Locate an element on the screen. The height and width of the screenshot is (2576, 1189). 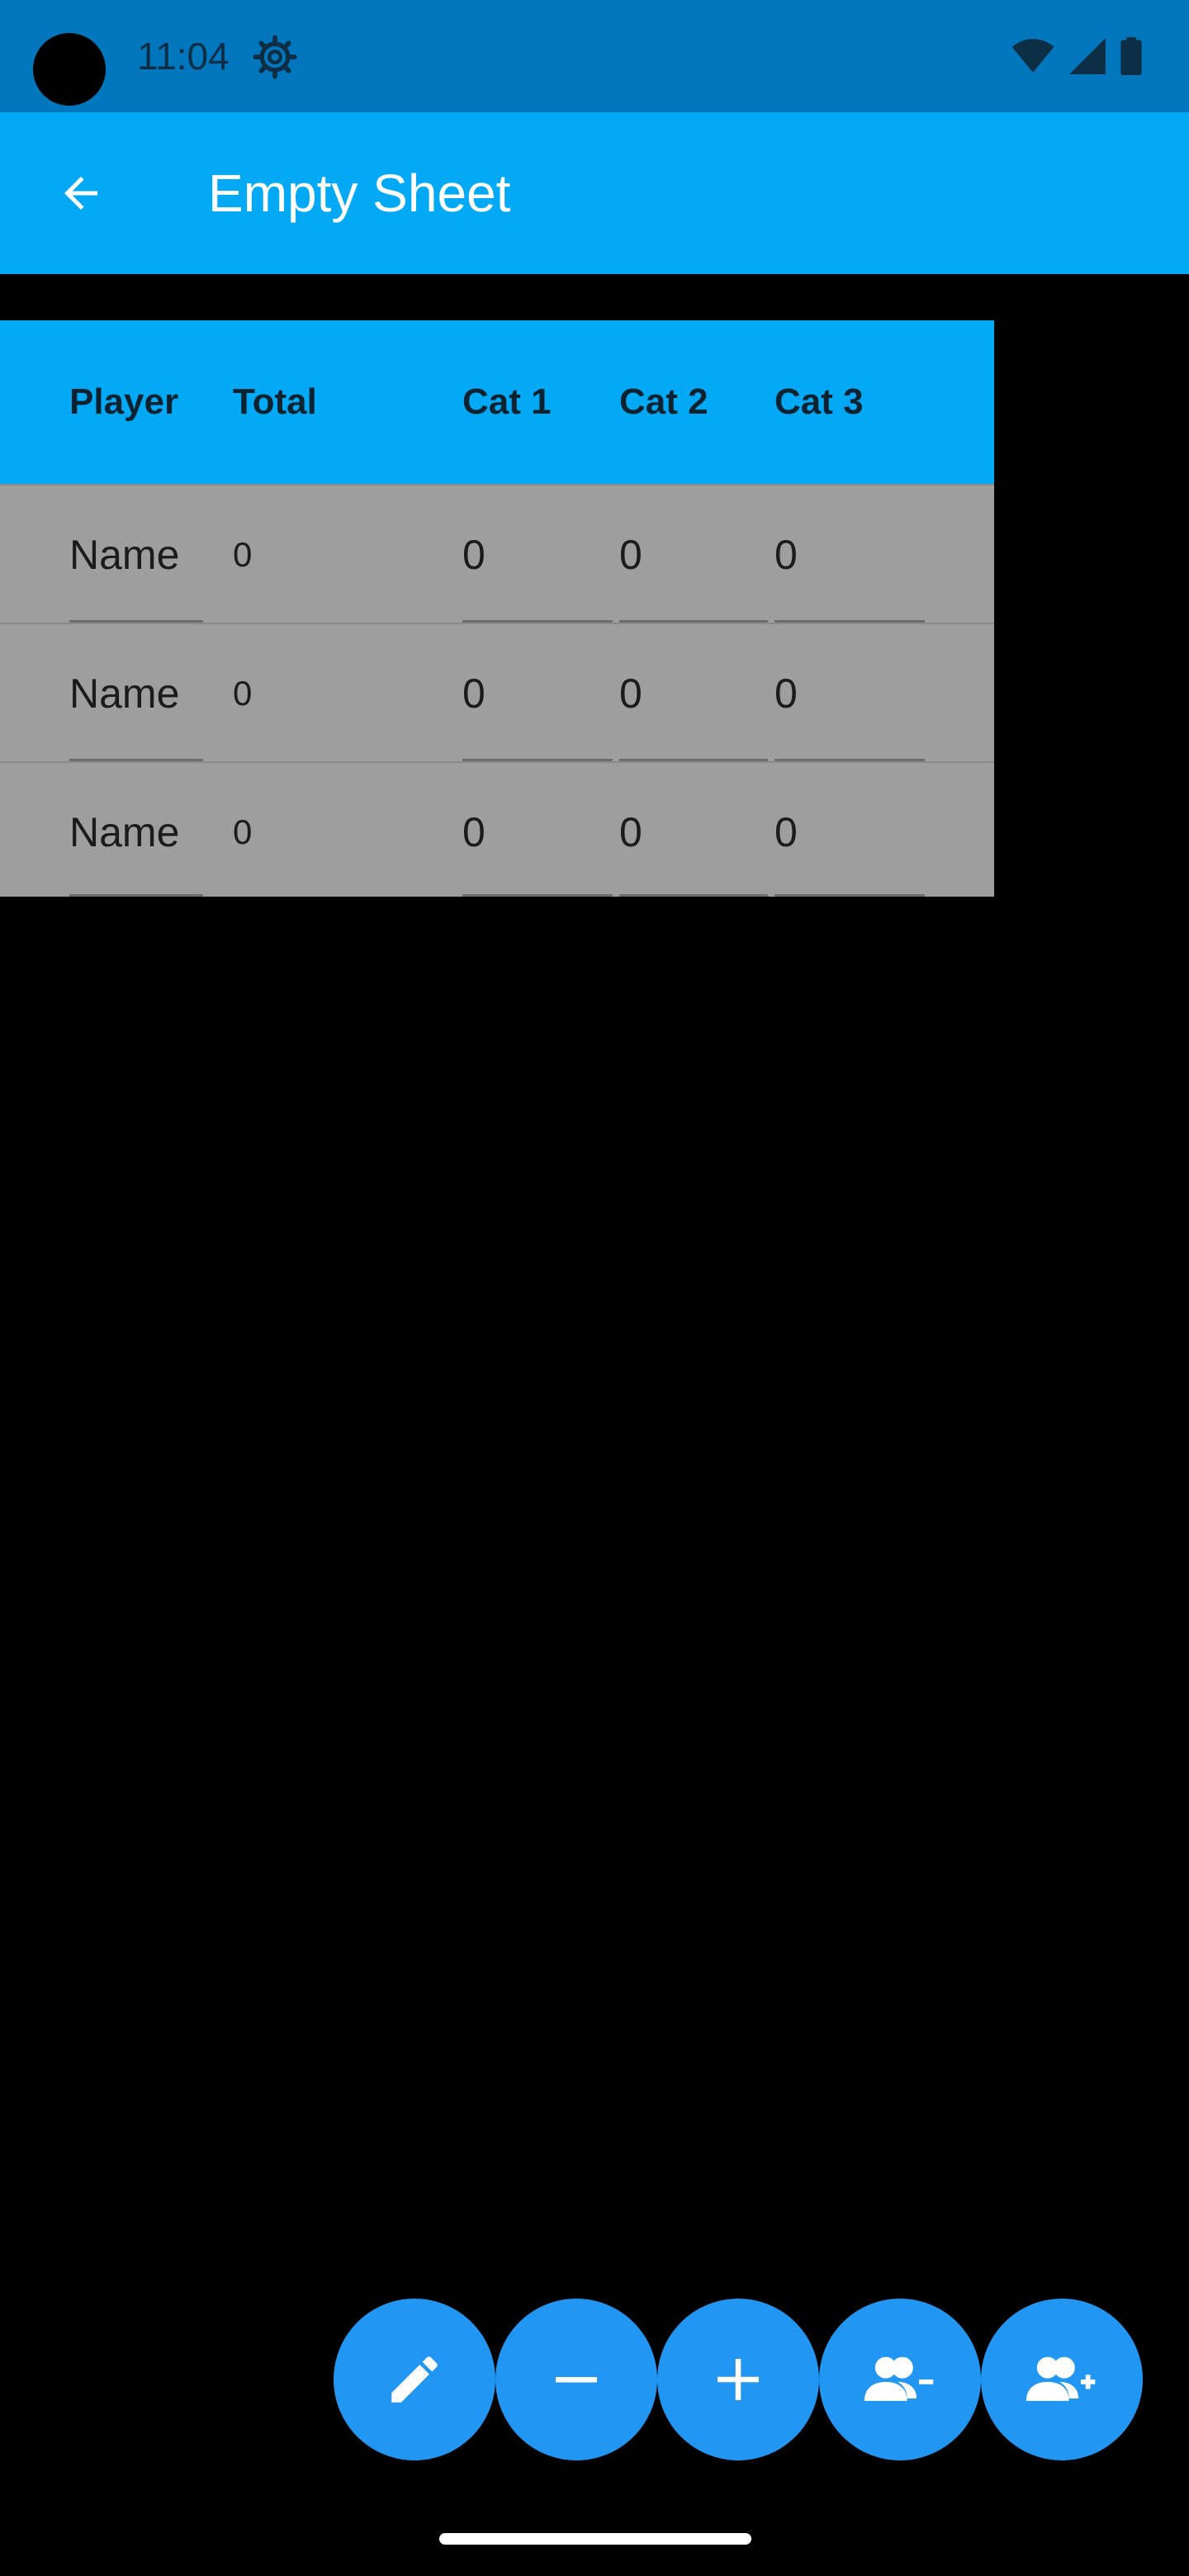
remove-person-icon is located at coordinates (899, 2378).